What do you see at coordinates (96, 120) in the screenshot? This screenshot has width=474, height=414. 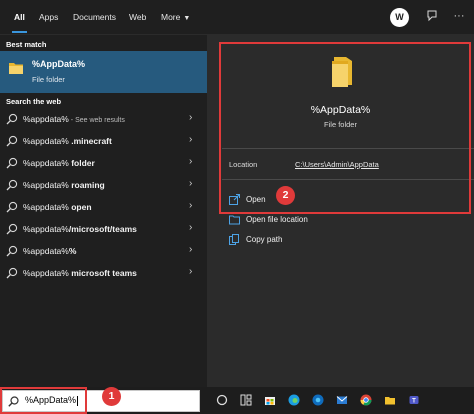 I see `web-result-note: - See web results` at bounding box center [96, 120].